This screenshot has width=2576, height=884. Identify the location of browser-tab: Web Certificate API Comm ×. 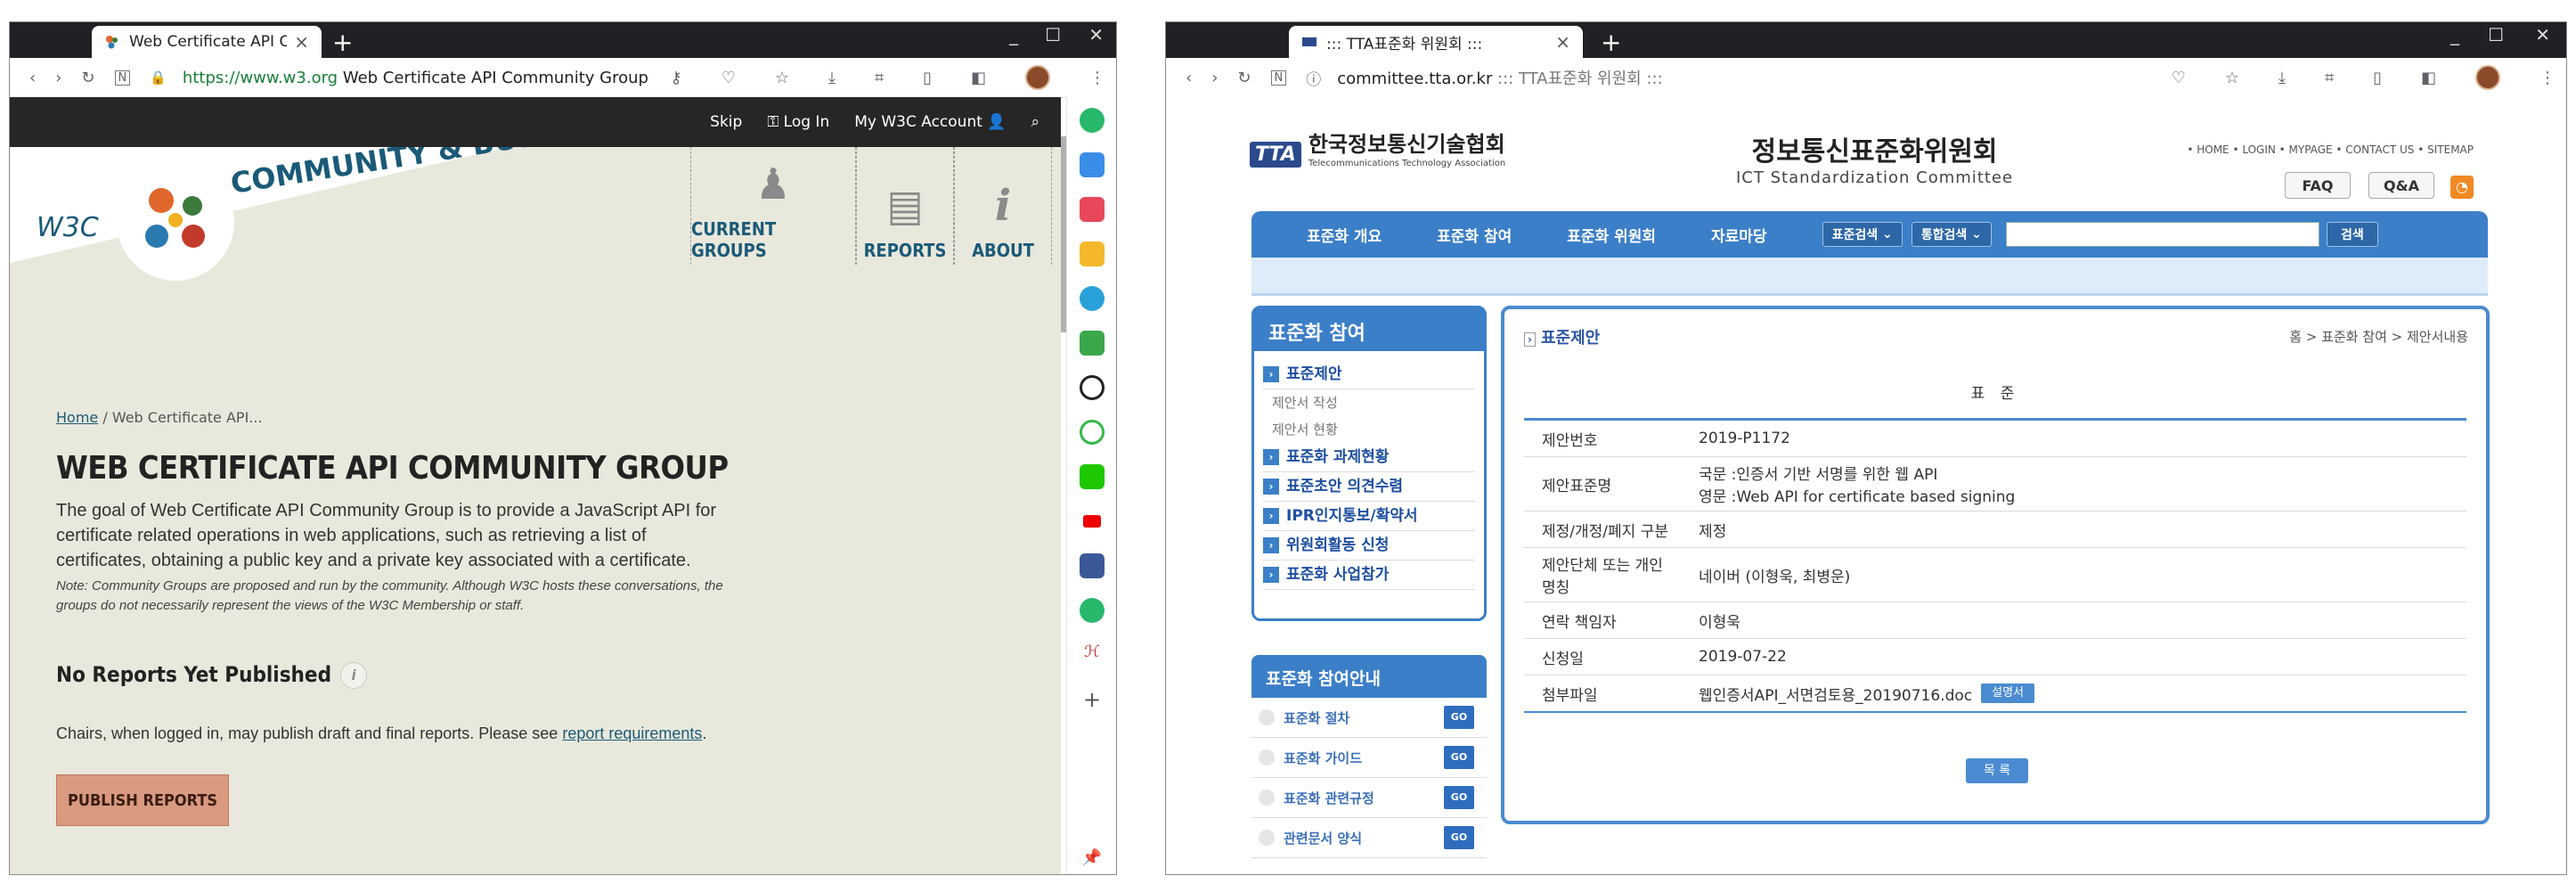
(207, 42).